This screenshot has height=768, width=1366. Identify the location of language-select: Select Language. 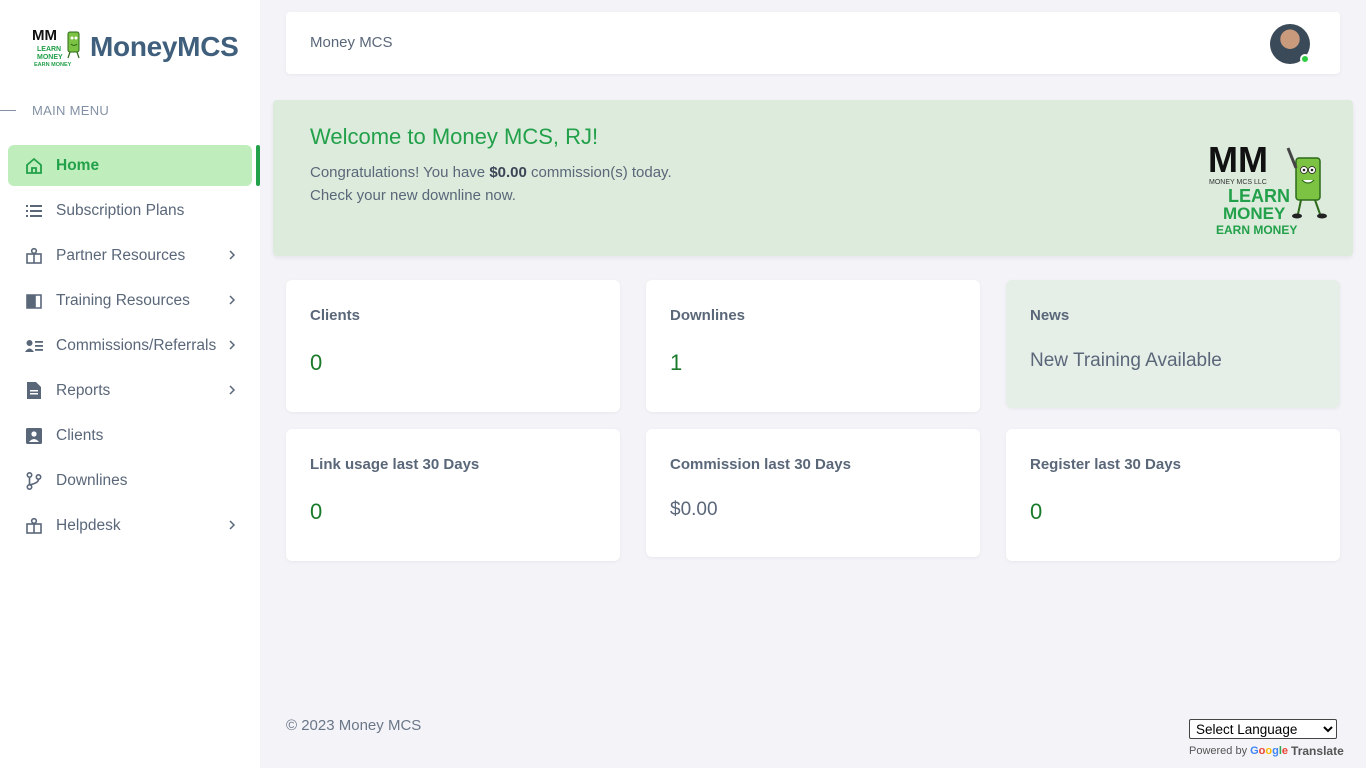
(1263, 729).